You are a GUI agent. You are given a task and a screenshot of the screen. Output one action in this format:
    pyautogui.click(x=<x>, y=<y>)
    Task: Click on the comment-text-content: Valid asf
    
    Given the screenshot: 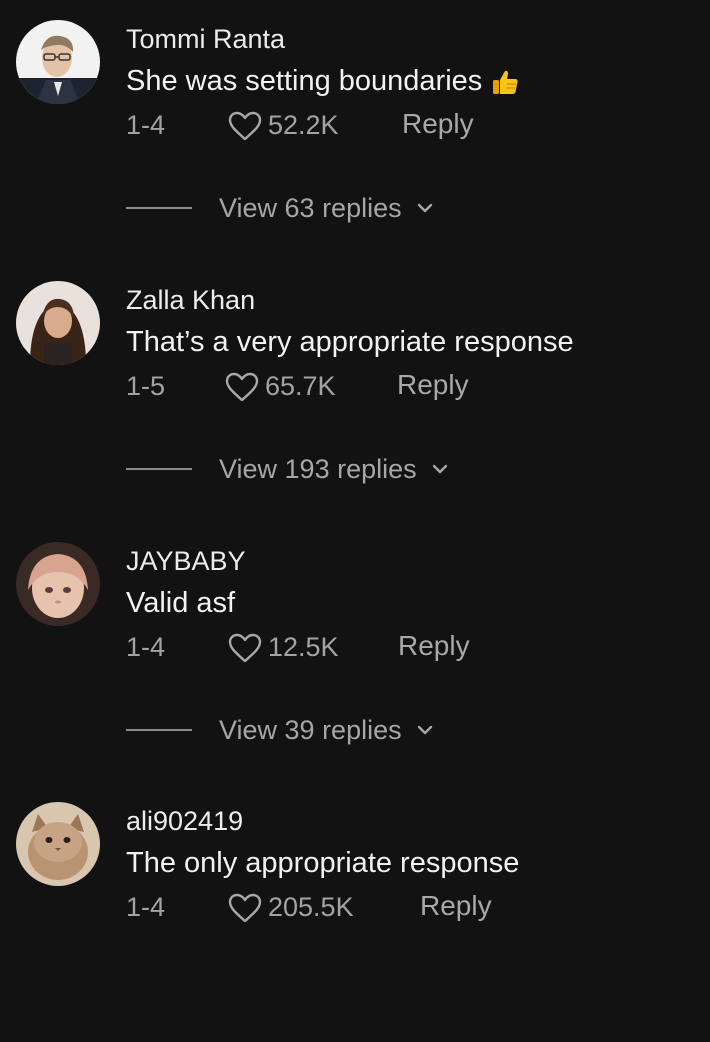 What is the action you would take?
    pyautogui.click(x=181, y=603)
    